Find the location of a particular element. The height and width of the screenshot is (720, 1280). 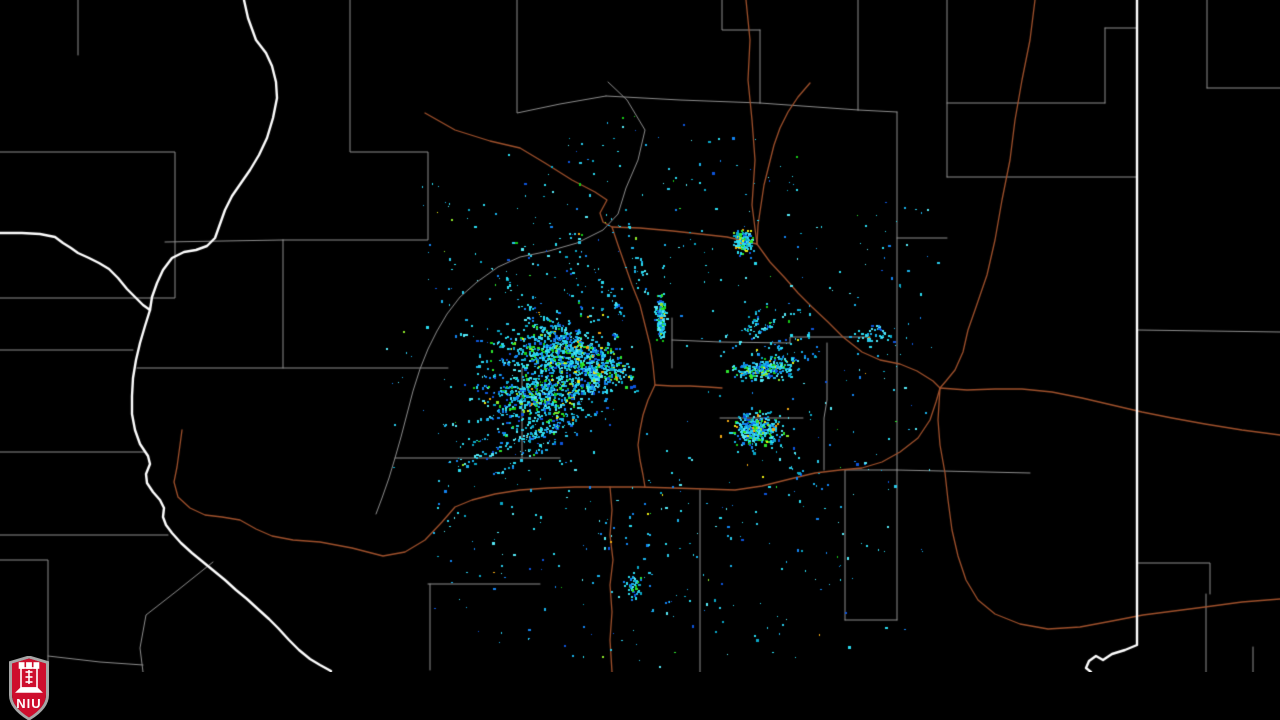

niu-castle-icon is located at coordinates (29, 677).